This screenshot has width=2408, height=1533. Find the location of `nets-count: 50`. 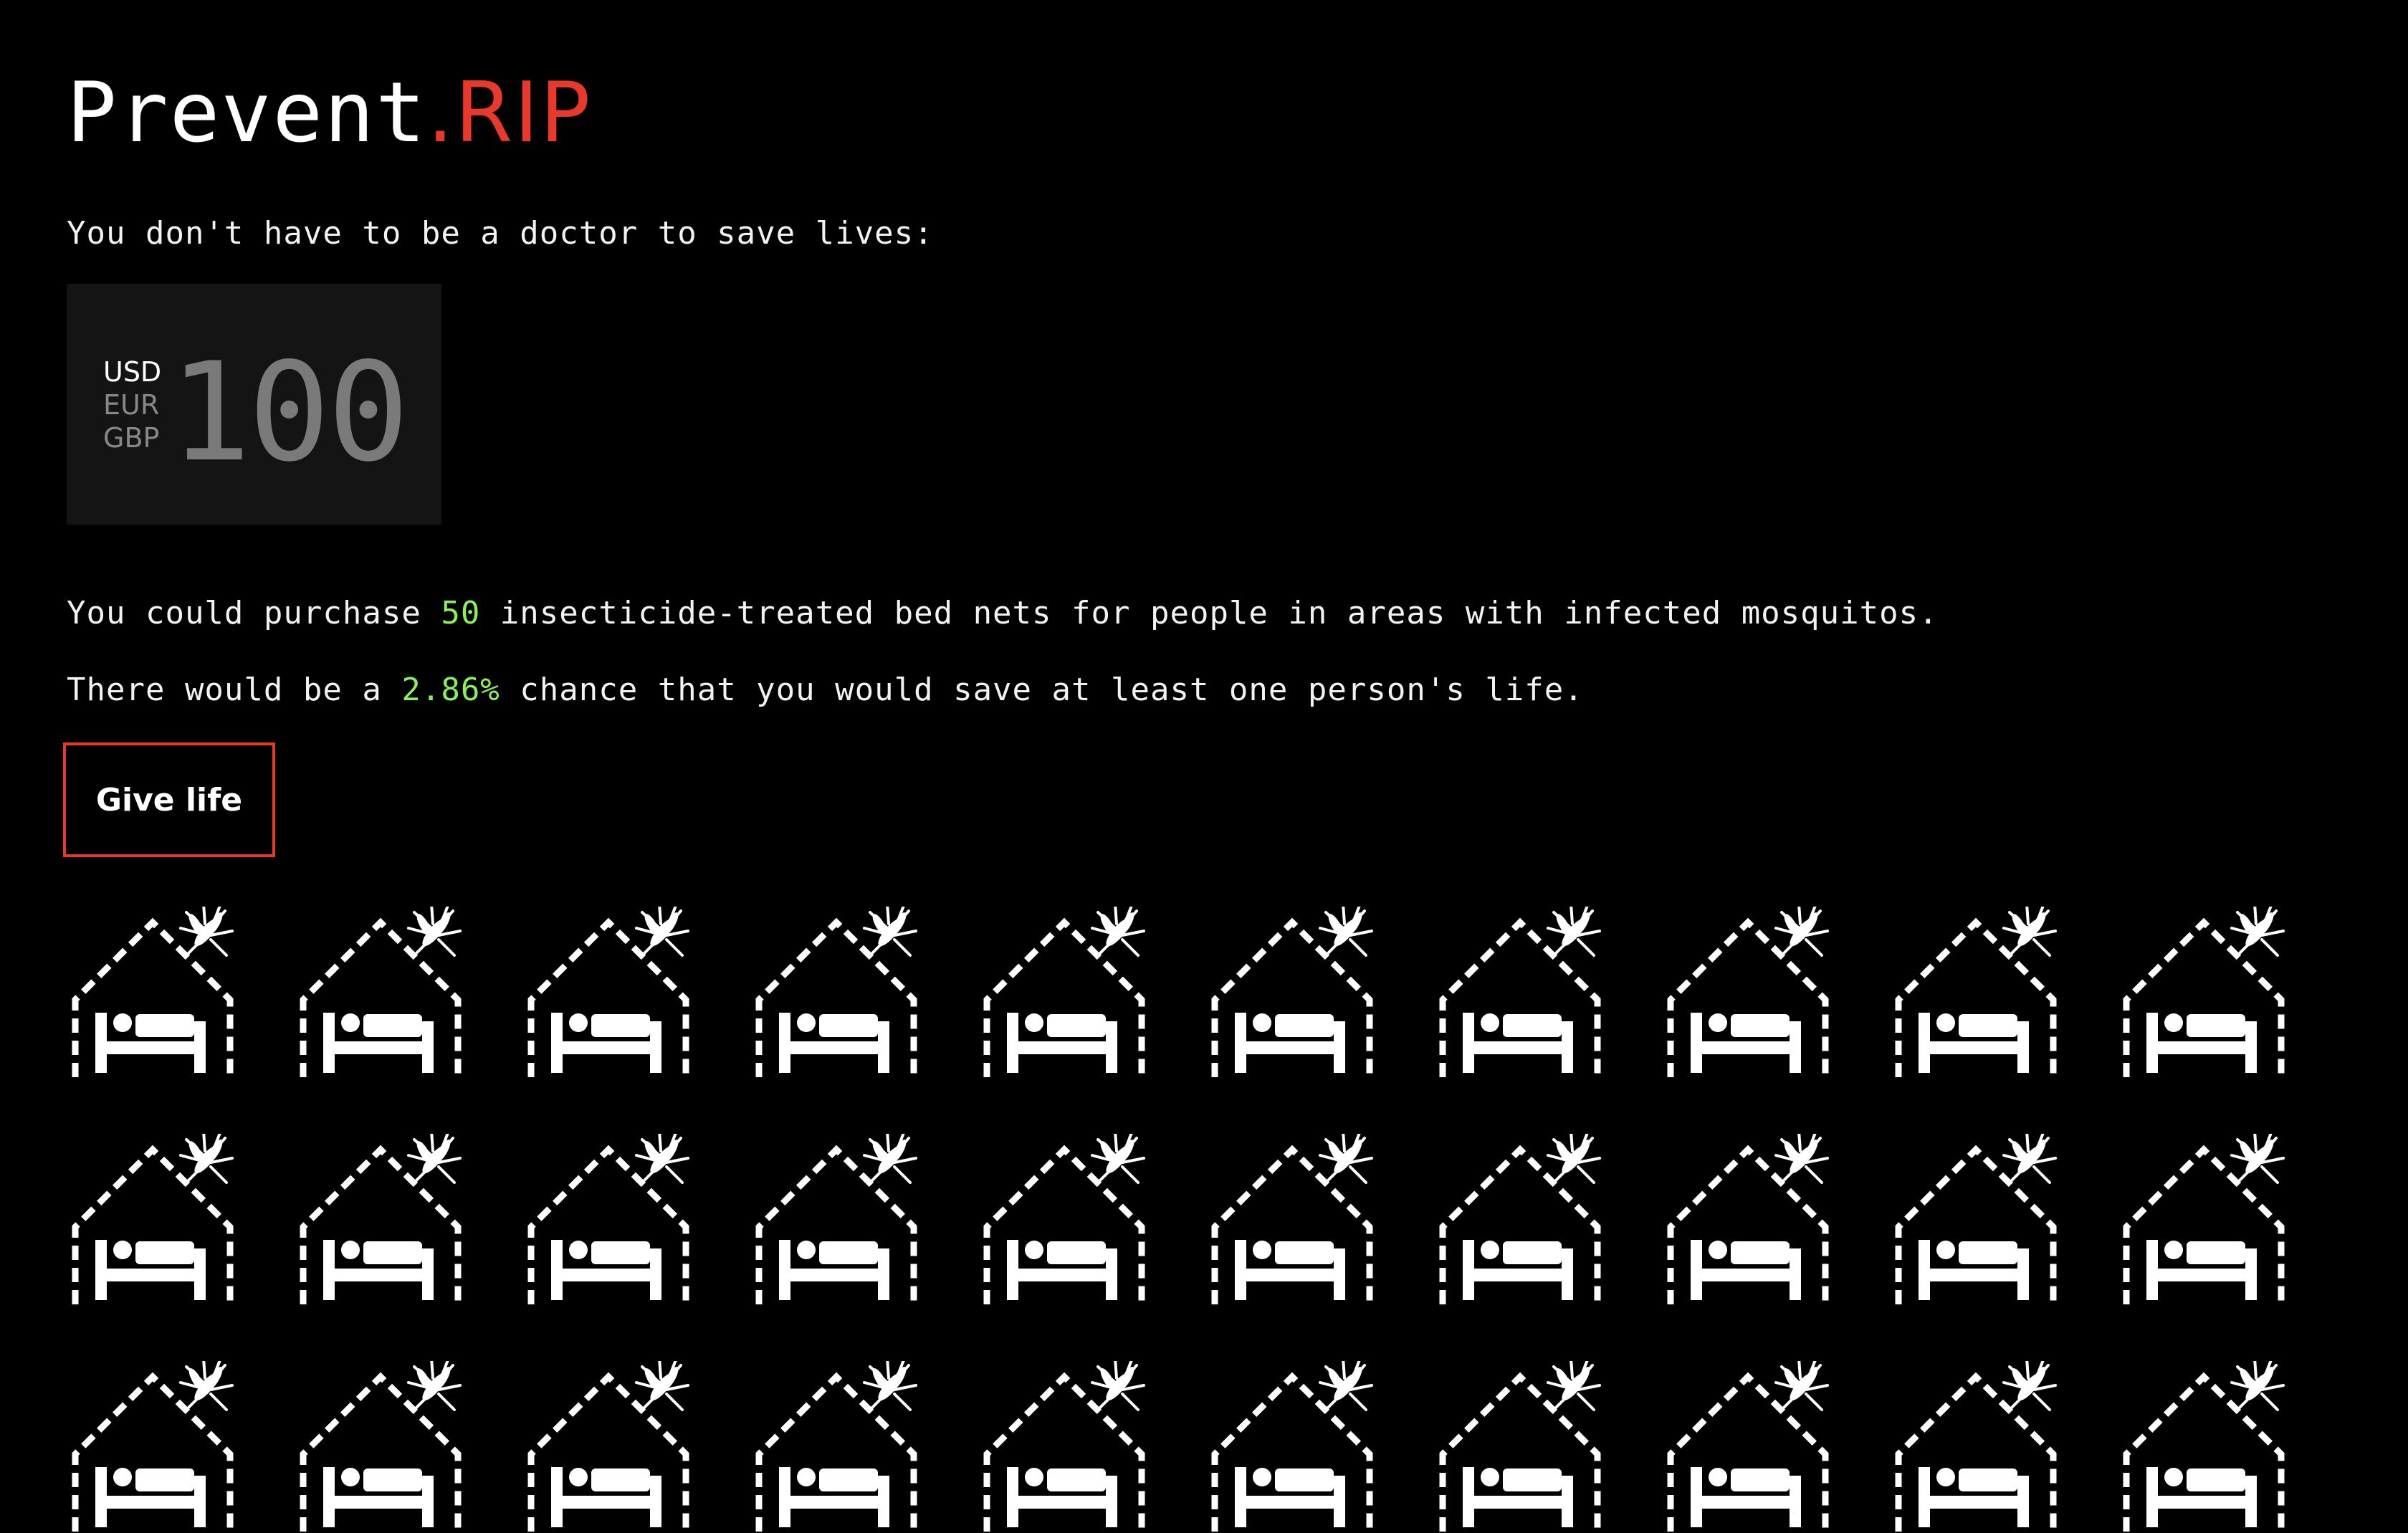

nets-count: 50 is located at coordinates (461, 613).